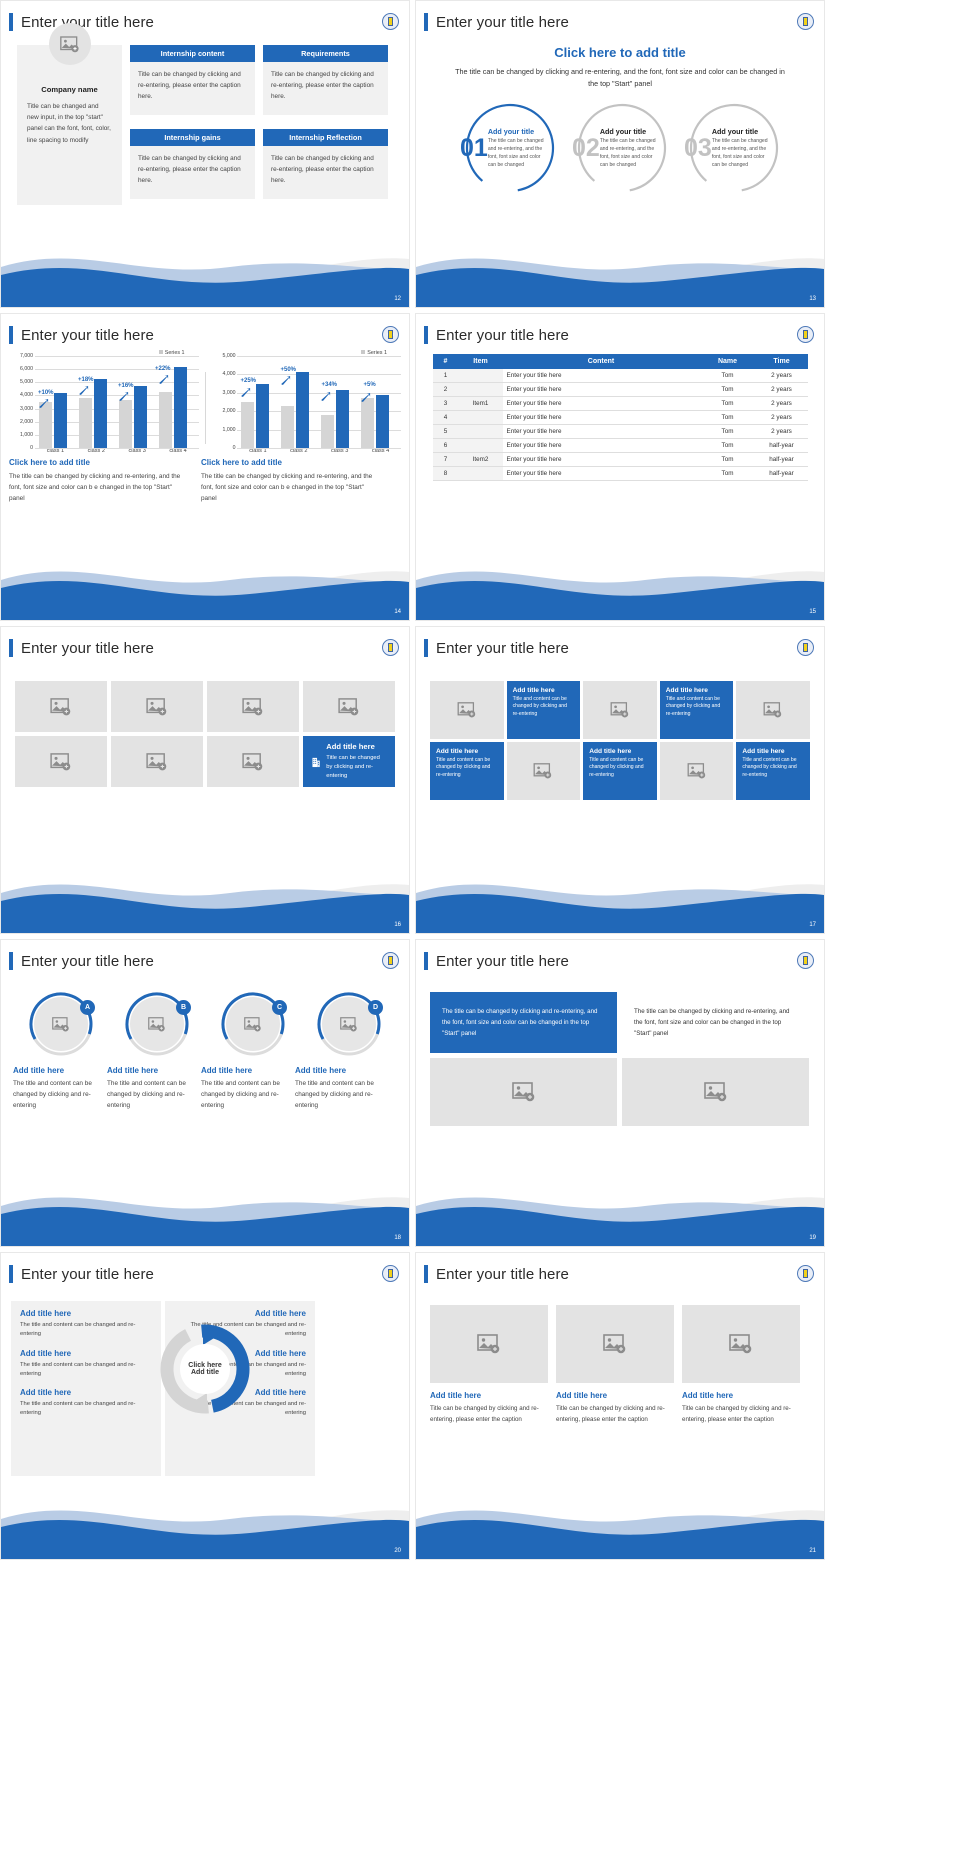 The width and height of the screenshot is (960, 1850). Describe the element at coordinates (288, 370) in the screenshot. I see `bar-annotation: +50%` at that location.